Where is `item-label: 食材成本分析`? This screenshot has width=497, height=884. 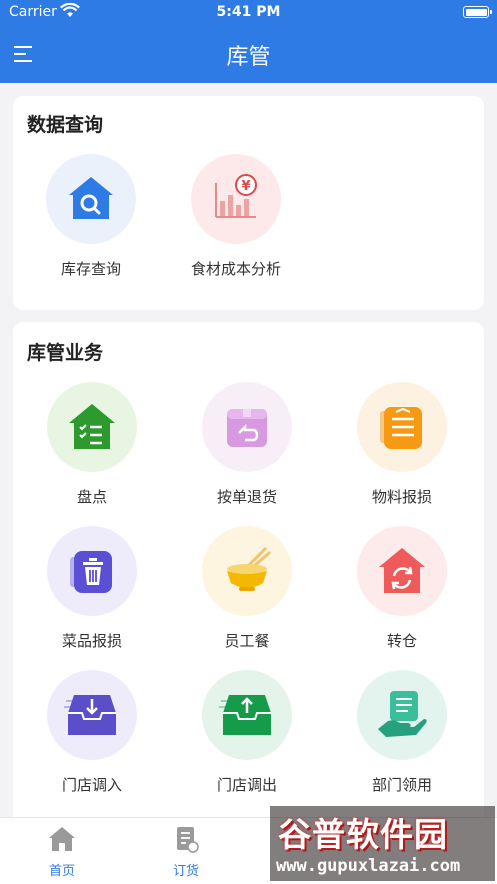 item-label: 食材成本分析 is located at coordinates (235, 269).